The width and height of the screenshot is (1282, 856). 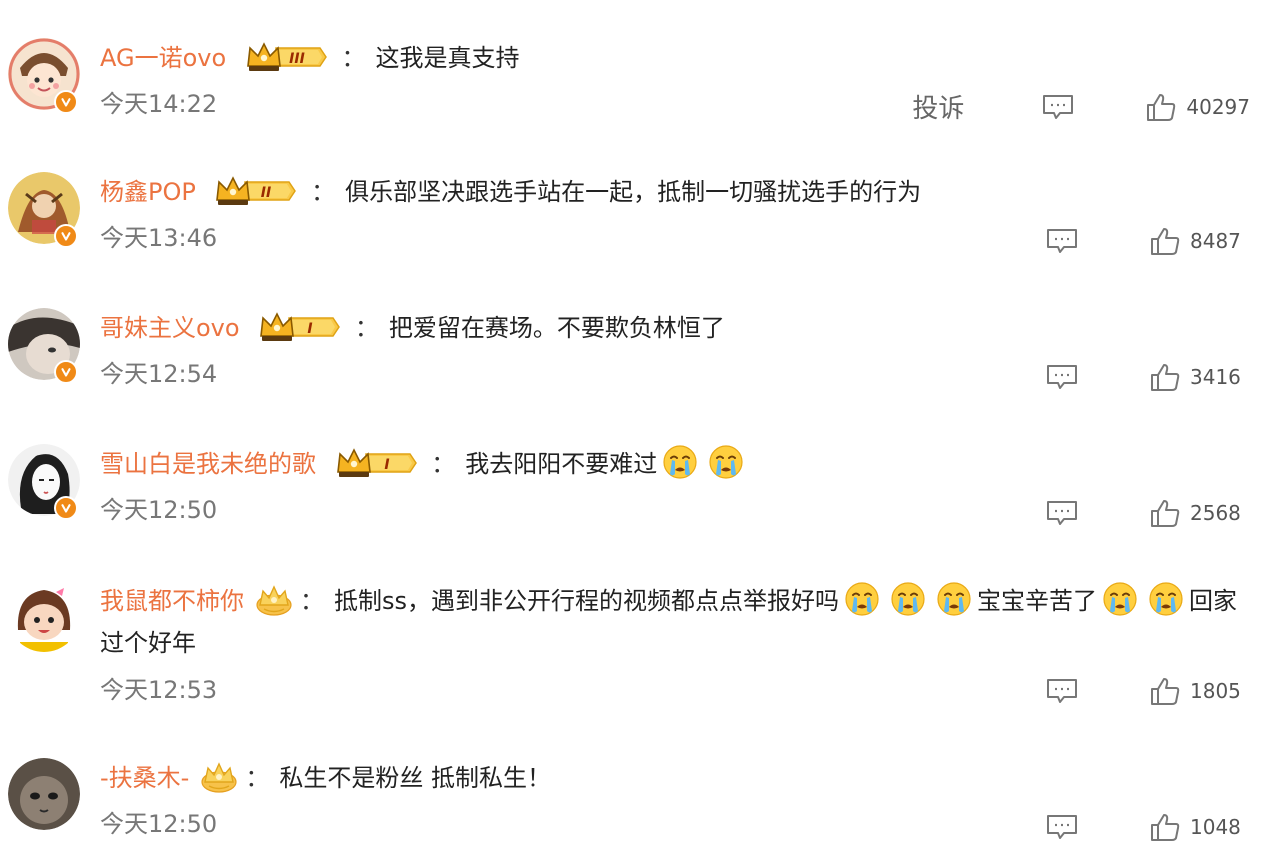 I want to click on username: 哥妹主义ovo, so click(x=170, y=328).